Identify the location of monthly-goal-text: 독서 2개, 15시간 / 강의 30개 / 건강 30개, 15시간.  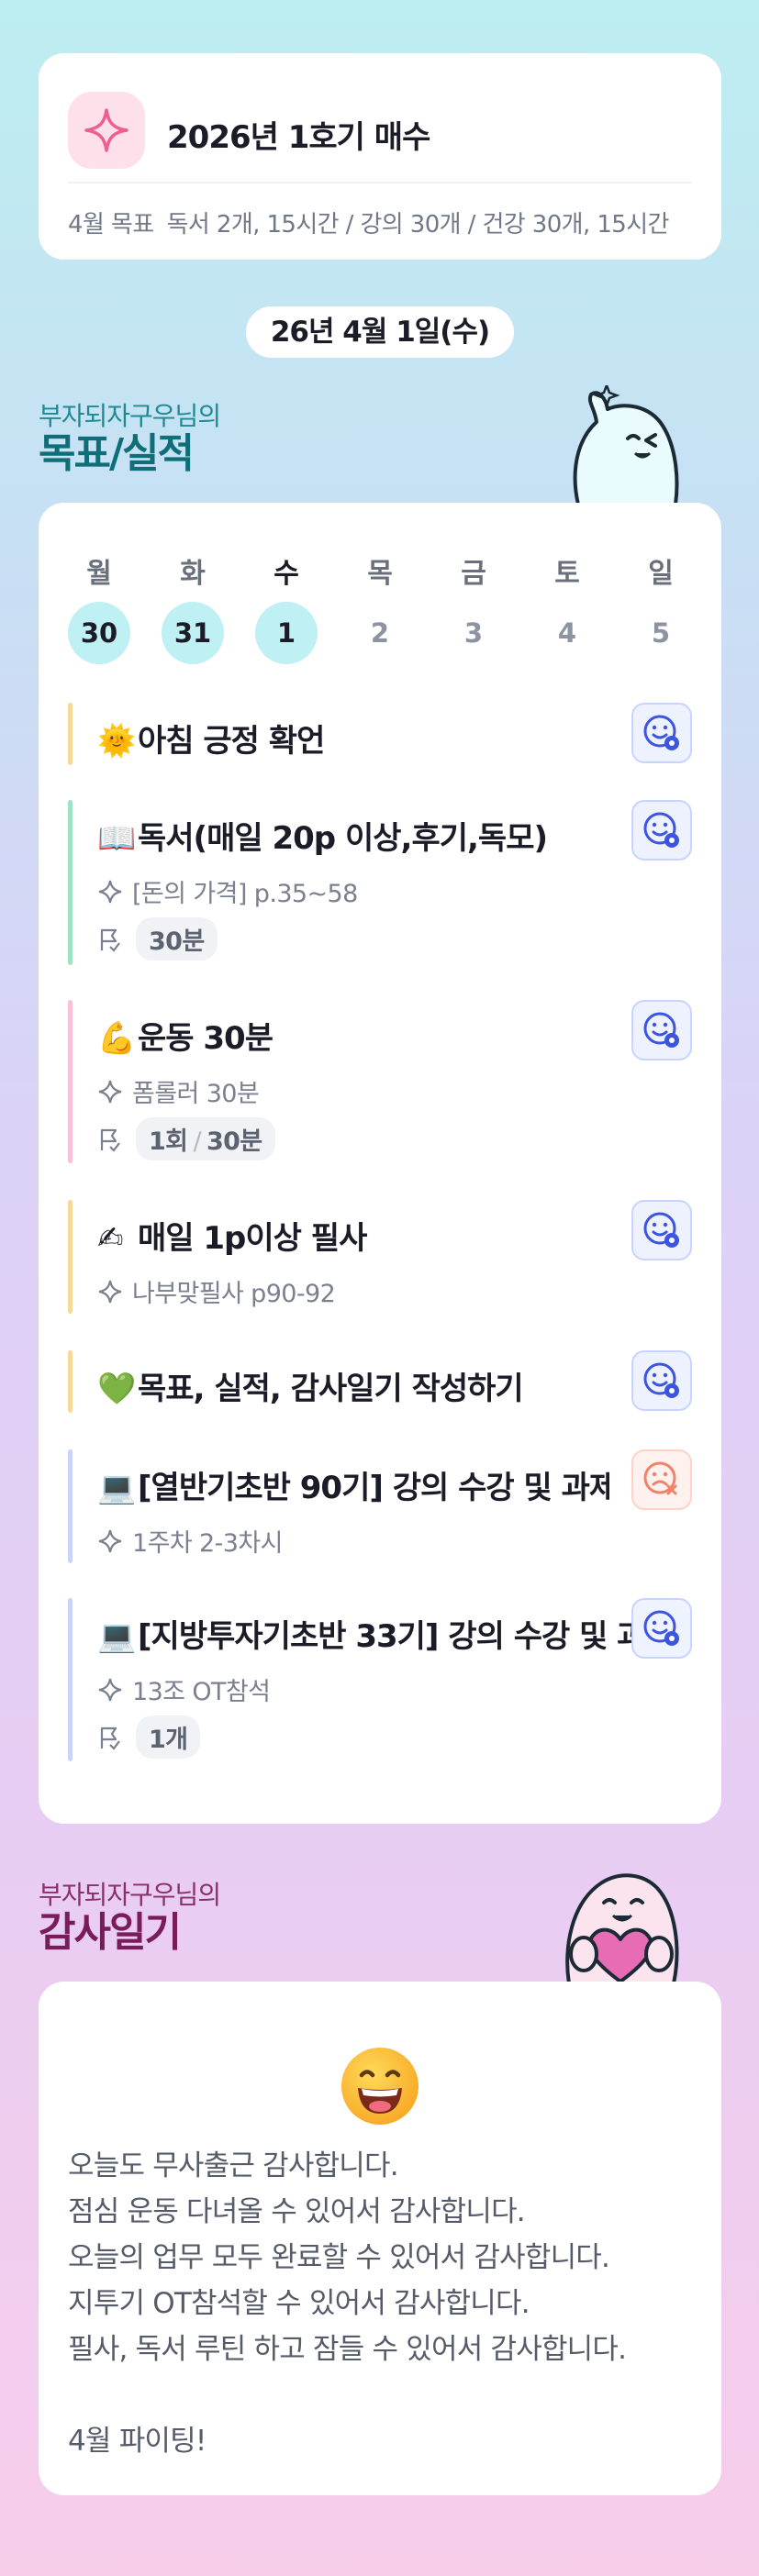
(418, 225).